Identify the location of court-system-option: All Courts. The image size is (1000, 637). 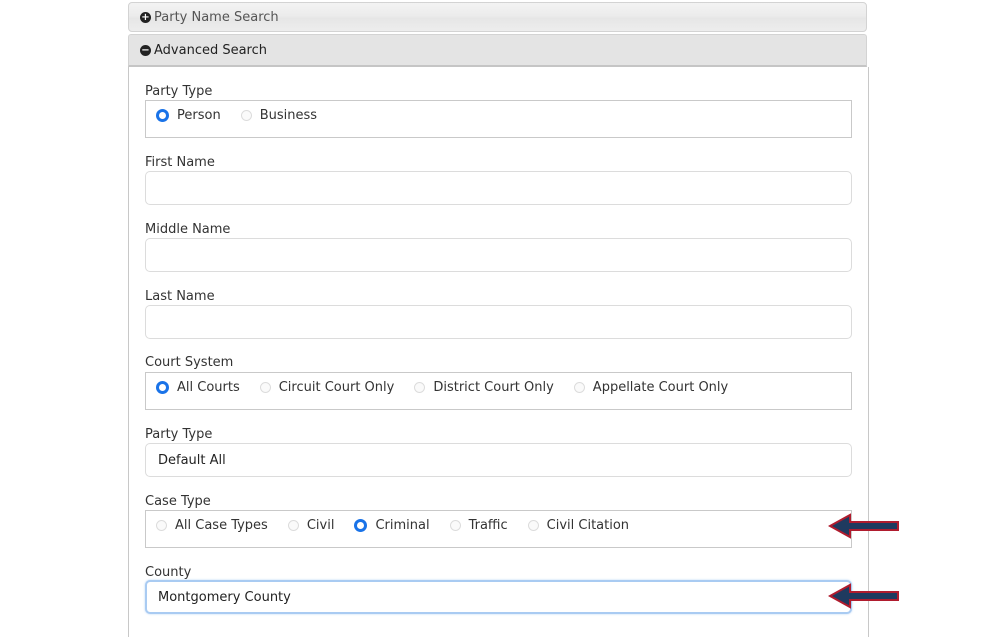
(198, 387).